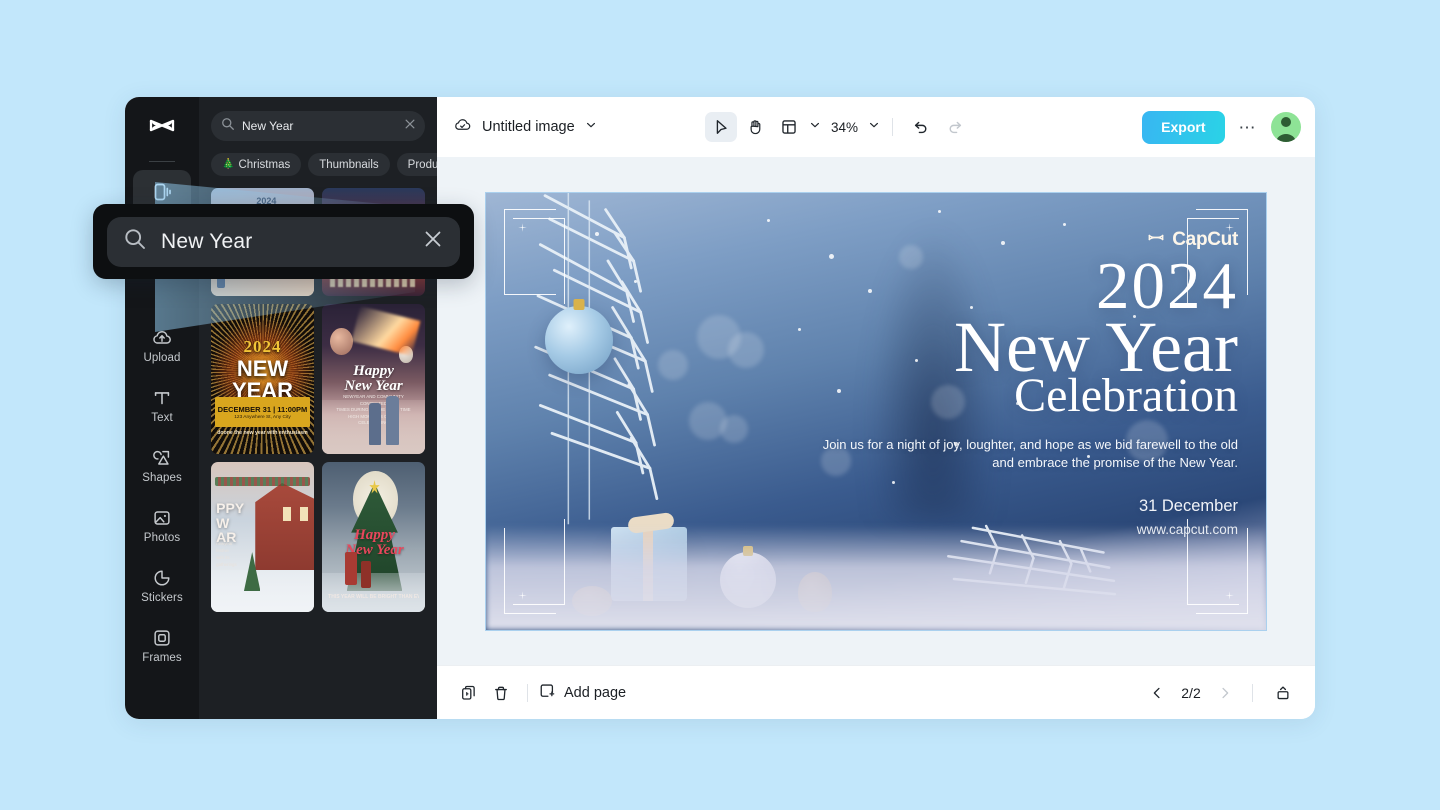 The image size is (1440, 810). I want to click on select-tool-button, so click(721, 127).